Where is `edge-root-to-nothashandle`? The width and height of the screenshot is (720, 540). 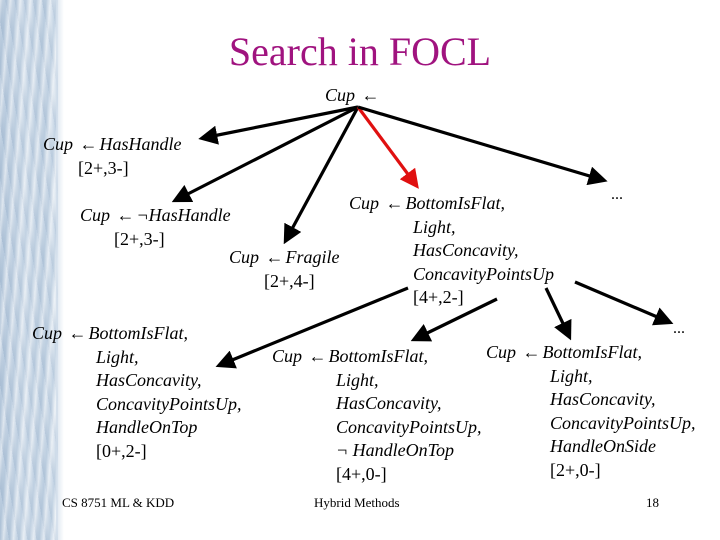
edge-root-to-nothashandle is located at coordinates (265, 154).